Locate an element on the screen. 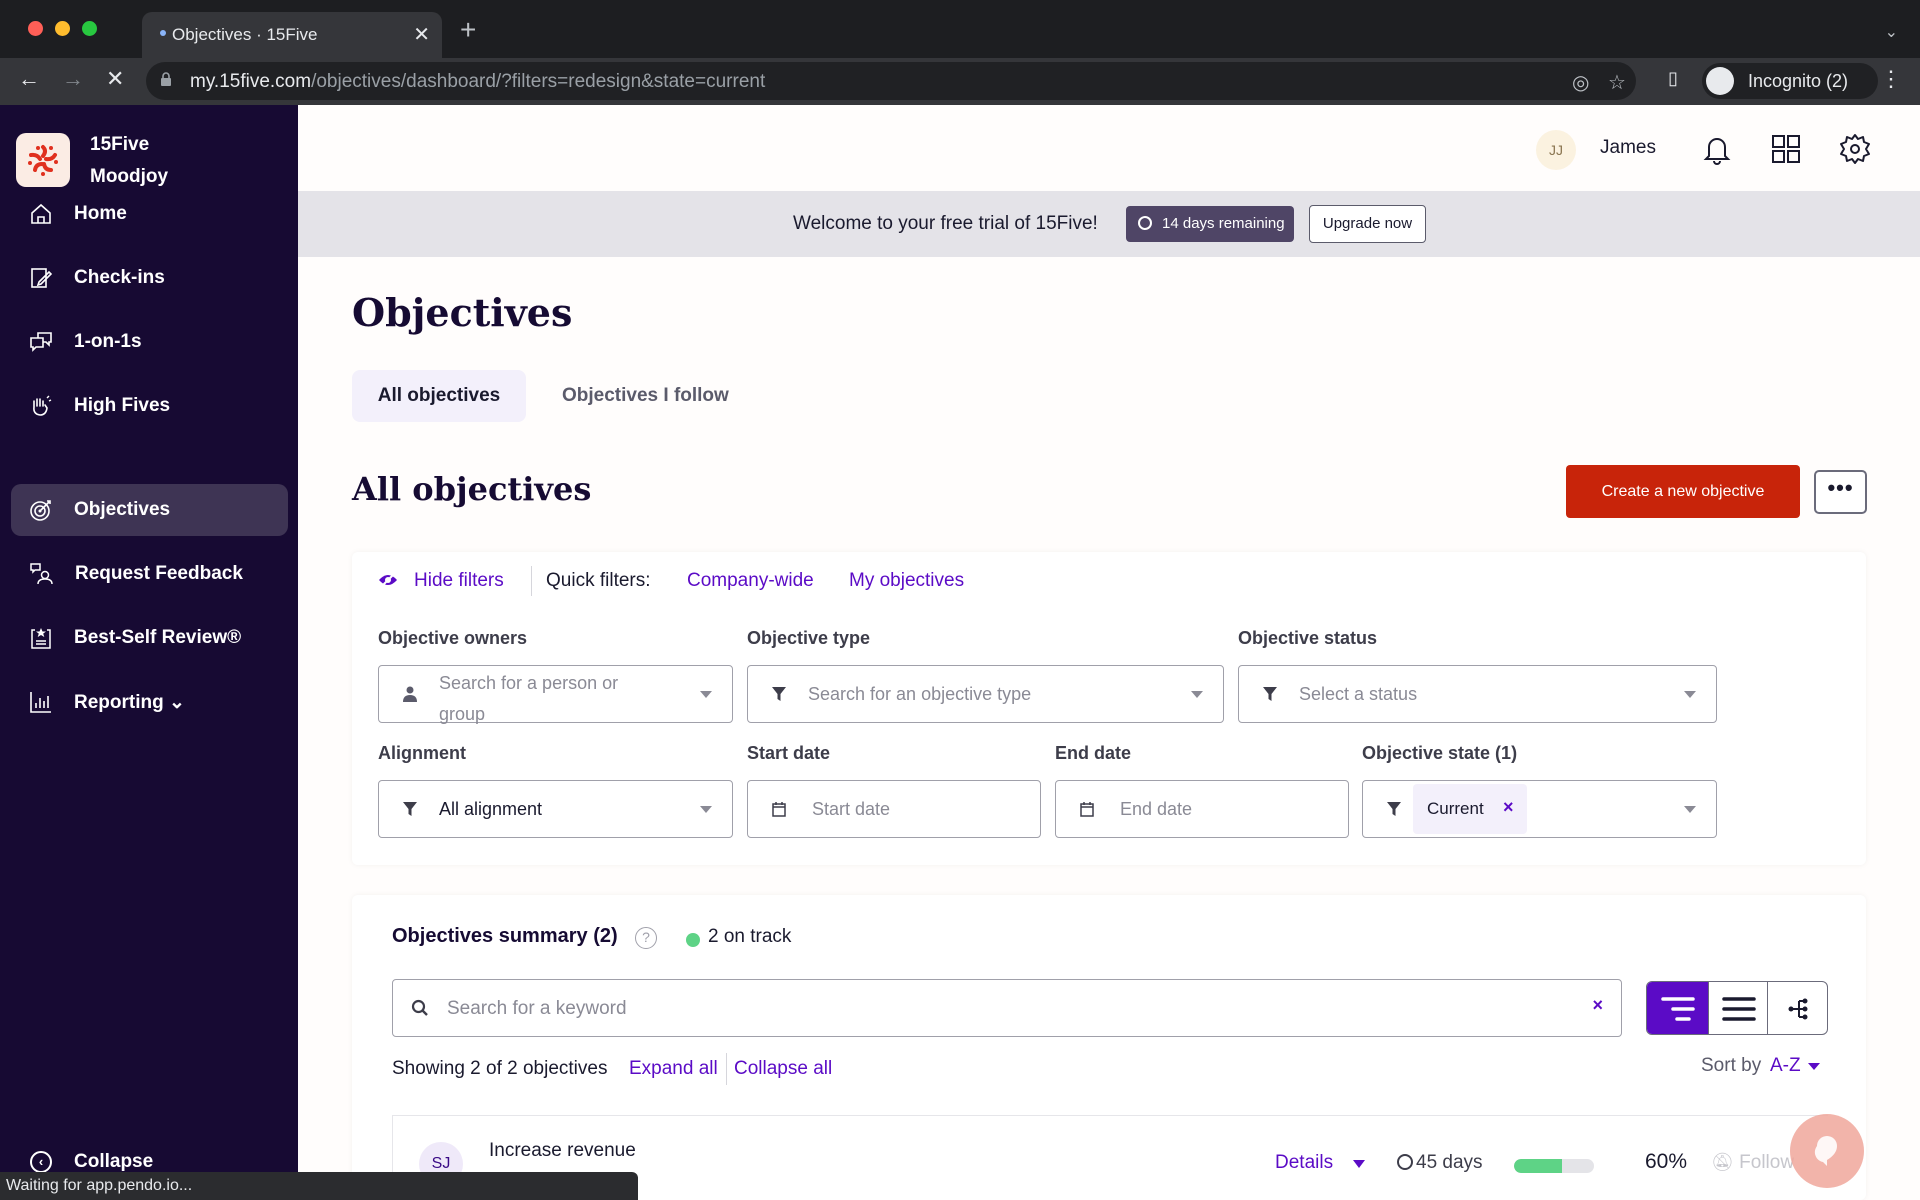  user-name: James is located at coordinates (1628, 148).